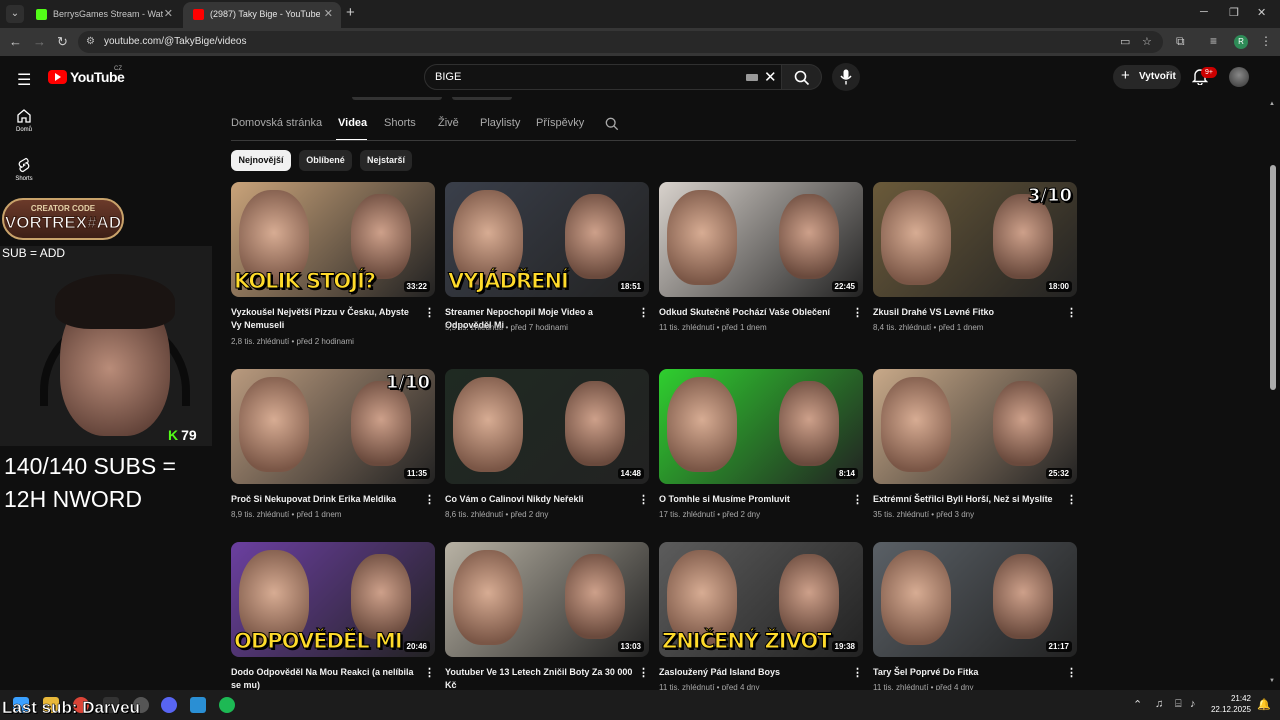  What do you see at coordinates (752, 77) in the screenshot?
I see `keyboard-icon` at bounding box center [752, 77].